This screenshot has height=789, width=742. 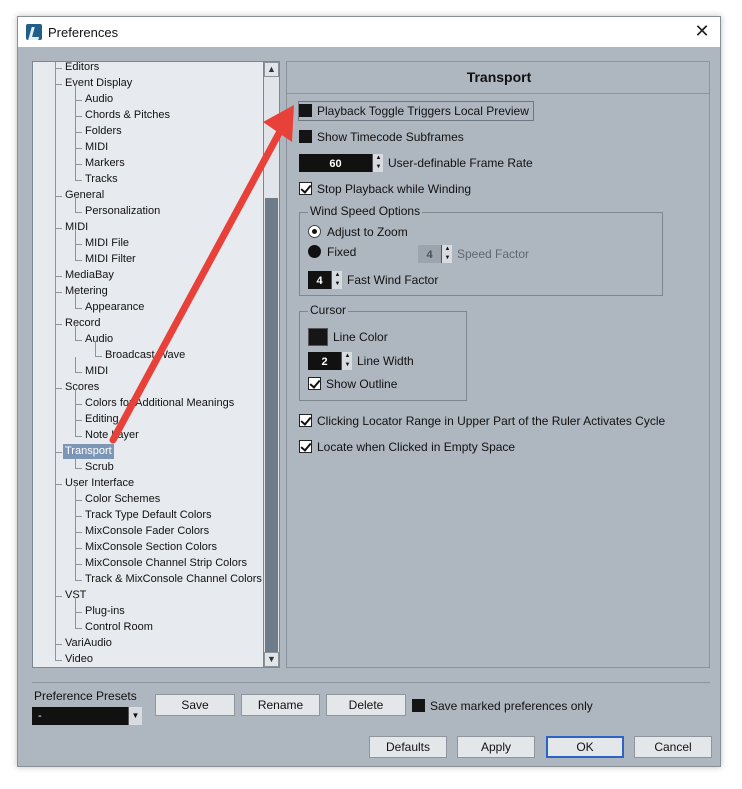 What do you see at coordinates (173, 579) in the screenshot?
I see `tree-item: Track & MixConsole Channel Colors` at bounding box center [173, 579].